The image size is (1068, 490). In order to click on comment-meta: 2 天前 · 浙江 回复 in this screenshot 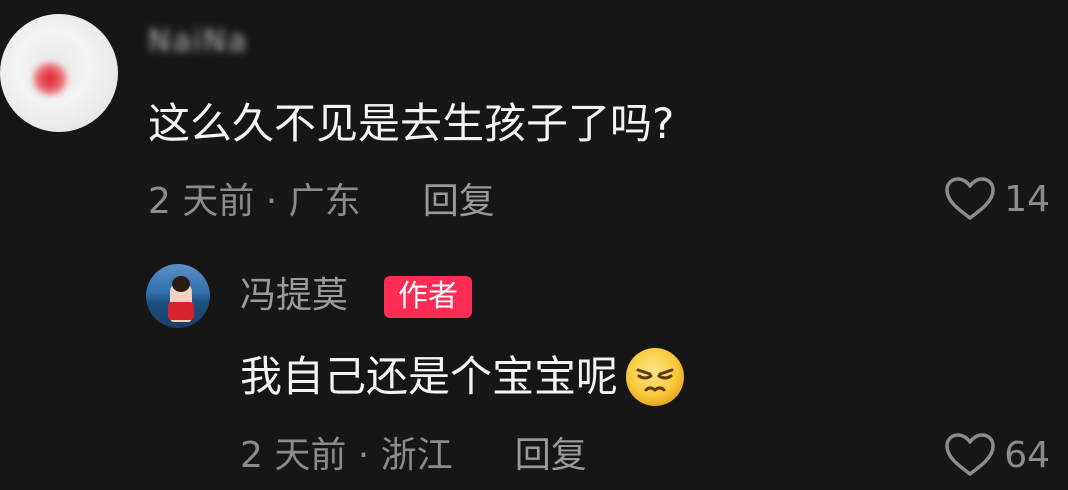, I will do `click(413, 456)`.